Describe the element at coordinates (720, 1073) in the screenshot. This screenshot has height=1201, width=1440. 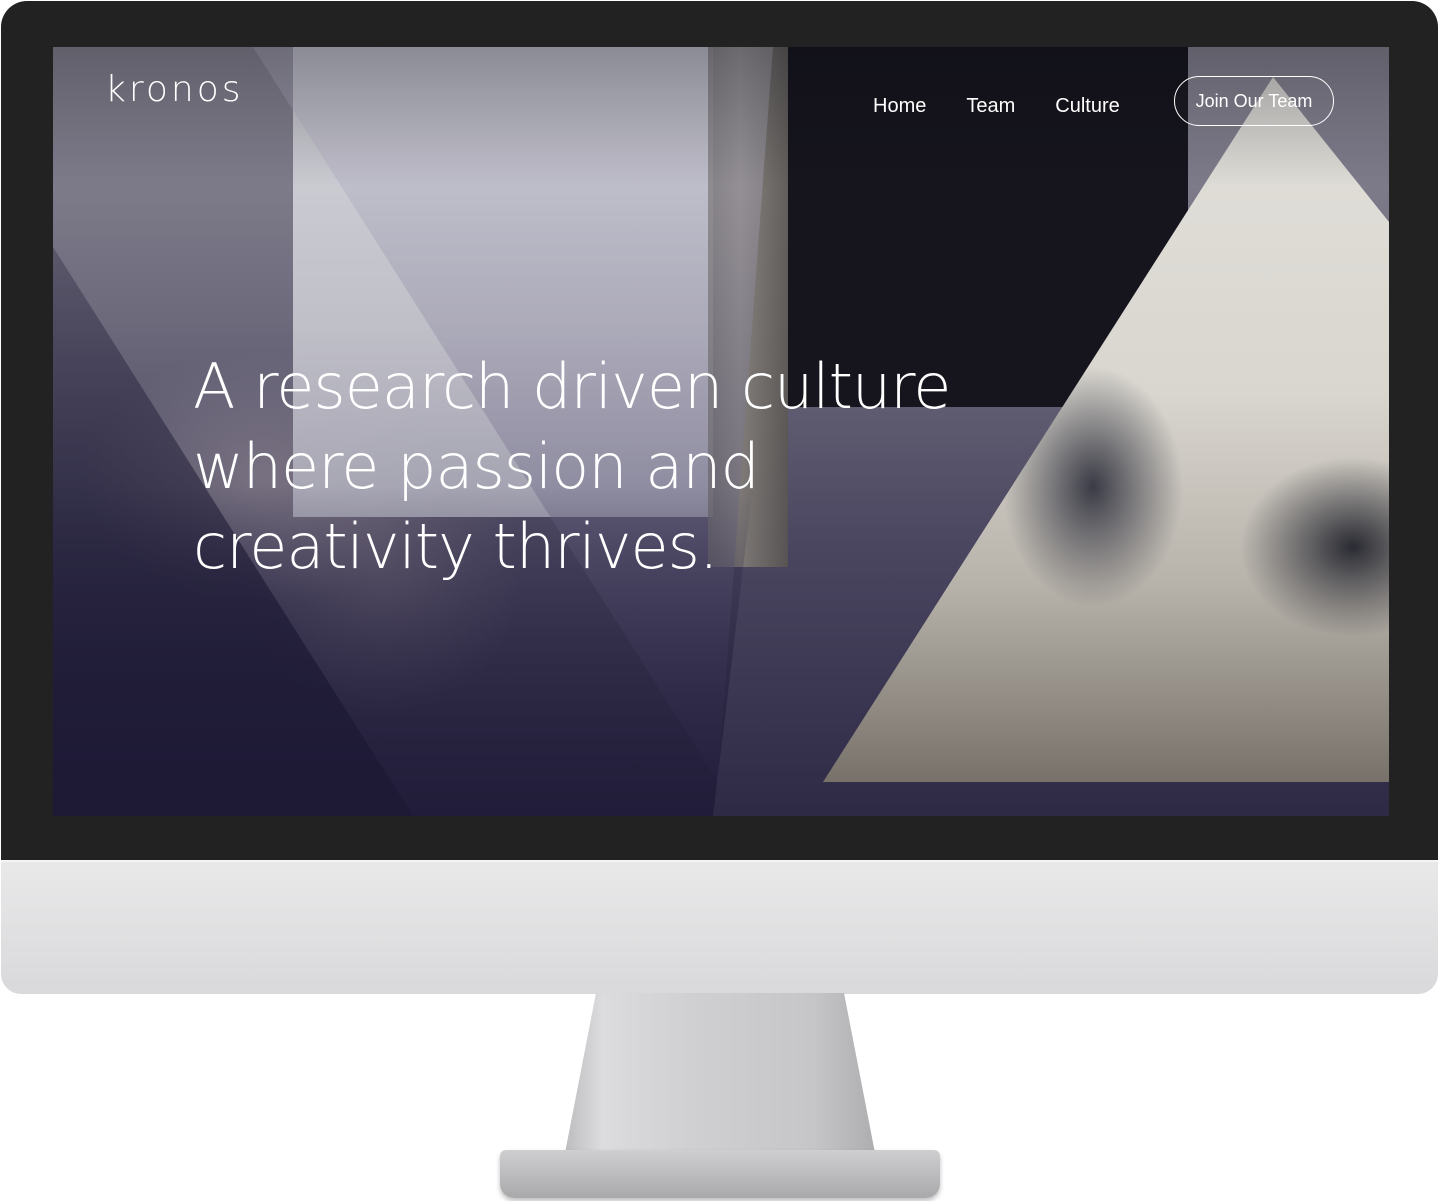
I see `monitor-stand-neck` at that location.